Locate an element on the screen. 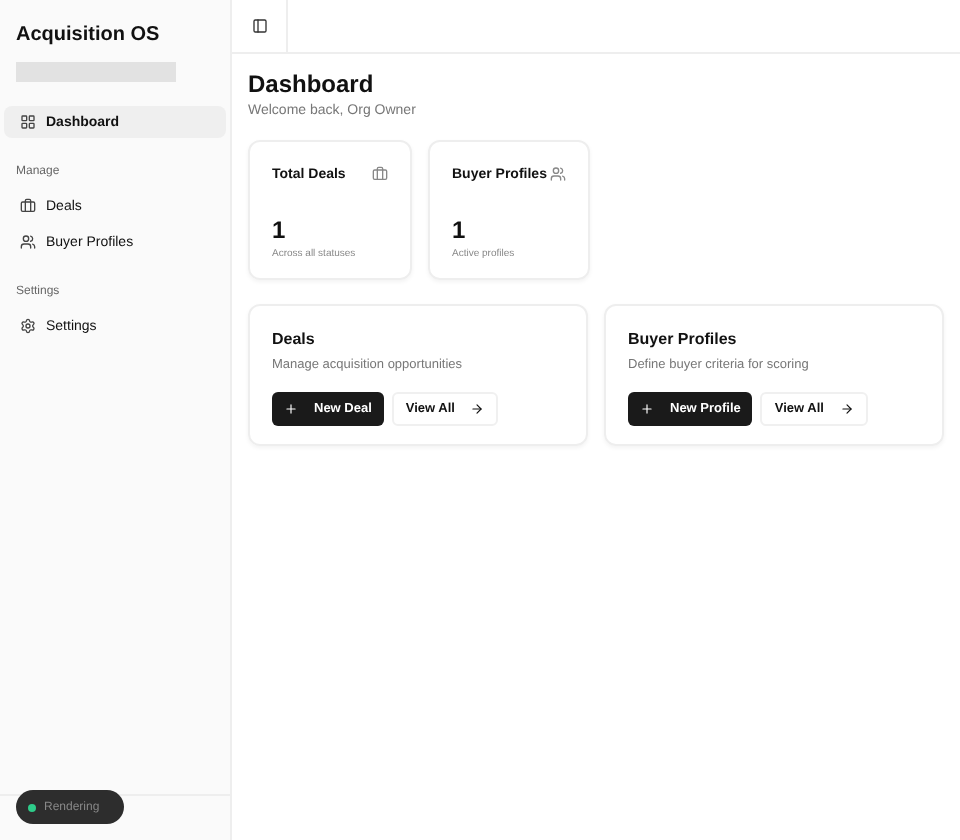 This screenshot has width=960, height=840. app-title: Acquisition OS is located at coordinates (88, 36).